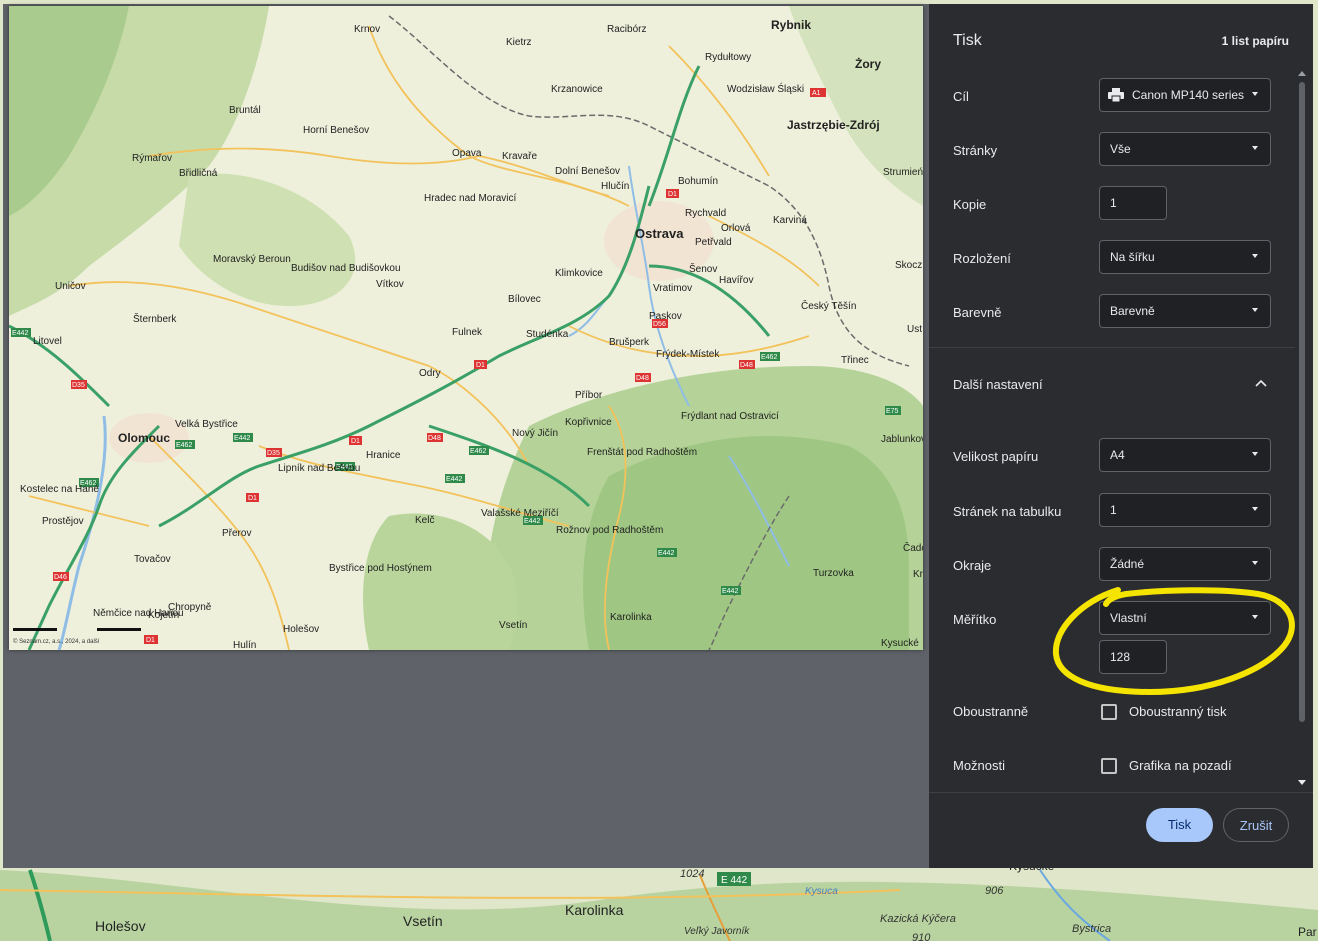 The width and height of the screenshot is (1318, 941). I want to click on place-klimkovice: Klimkovice, so click(579, 273).